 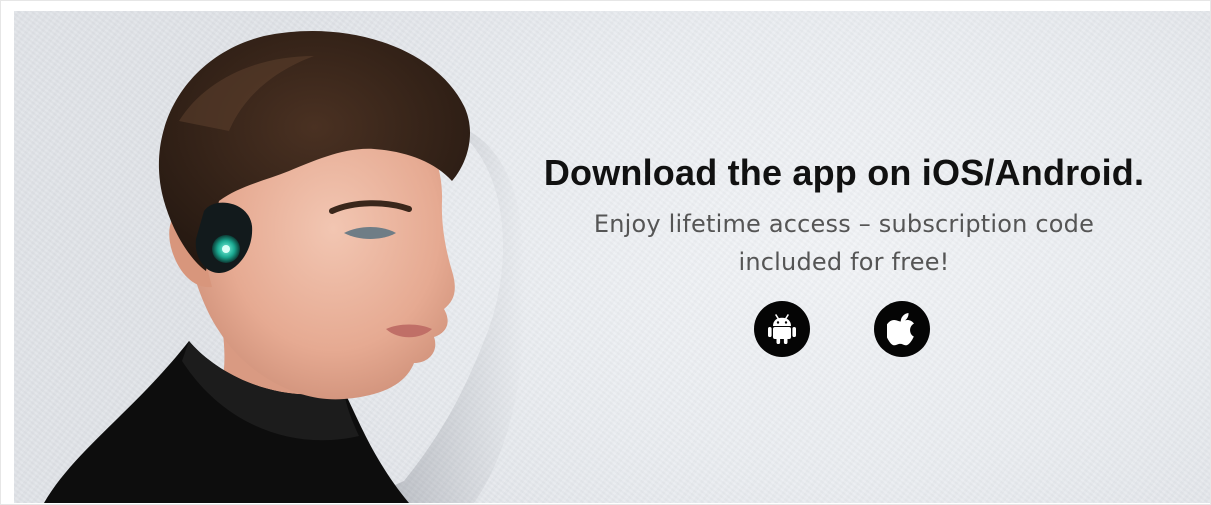 I want to click on android-icon, so click(x=782, y=329).